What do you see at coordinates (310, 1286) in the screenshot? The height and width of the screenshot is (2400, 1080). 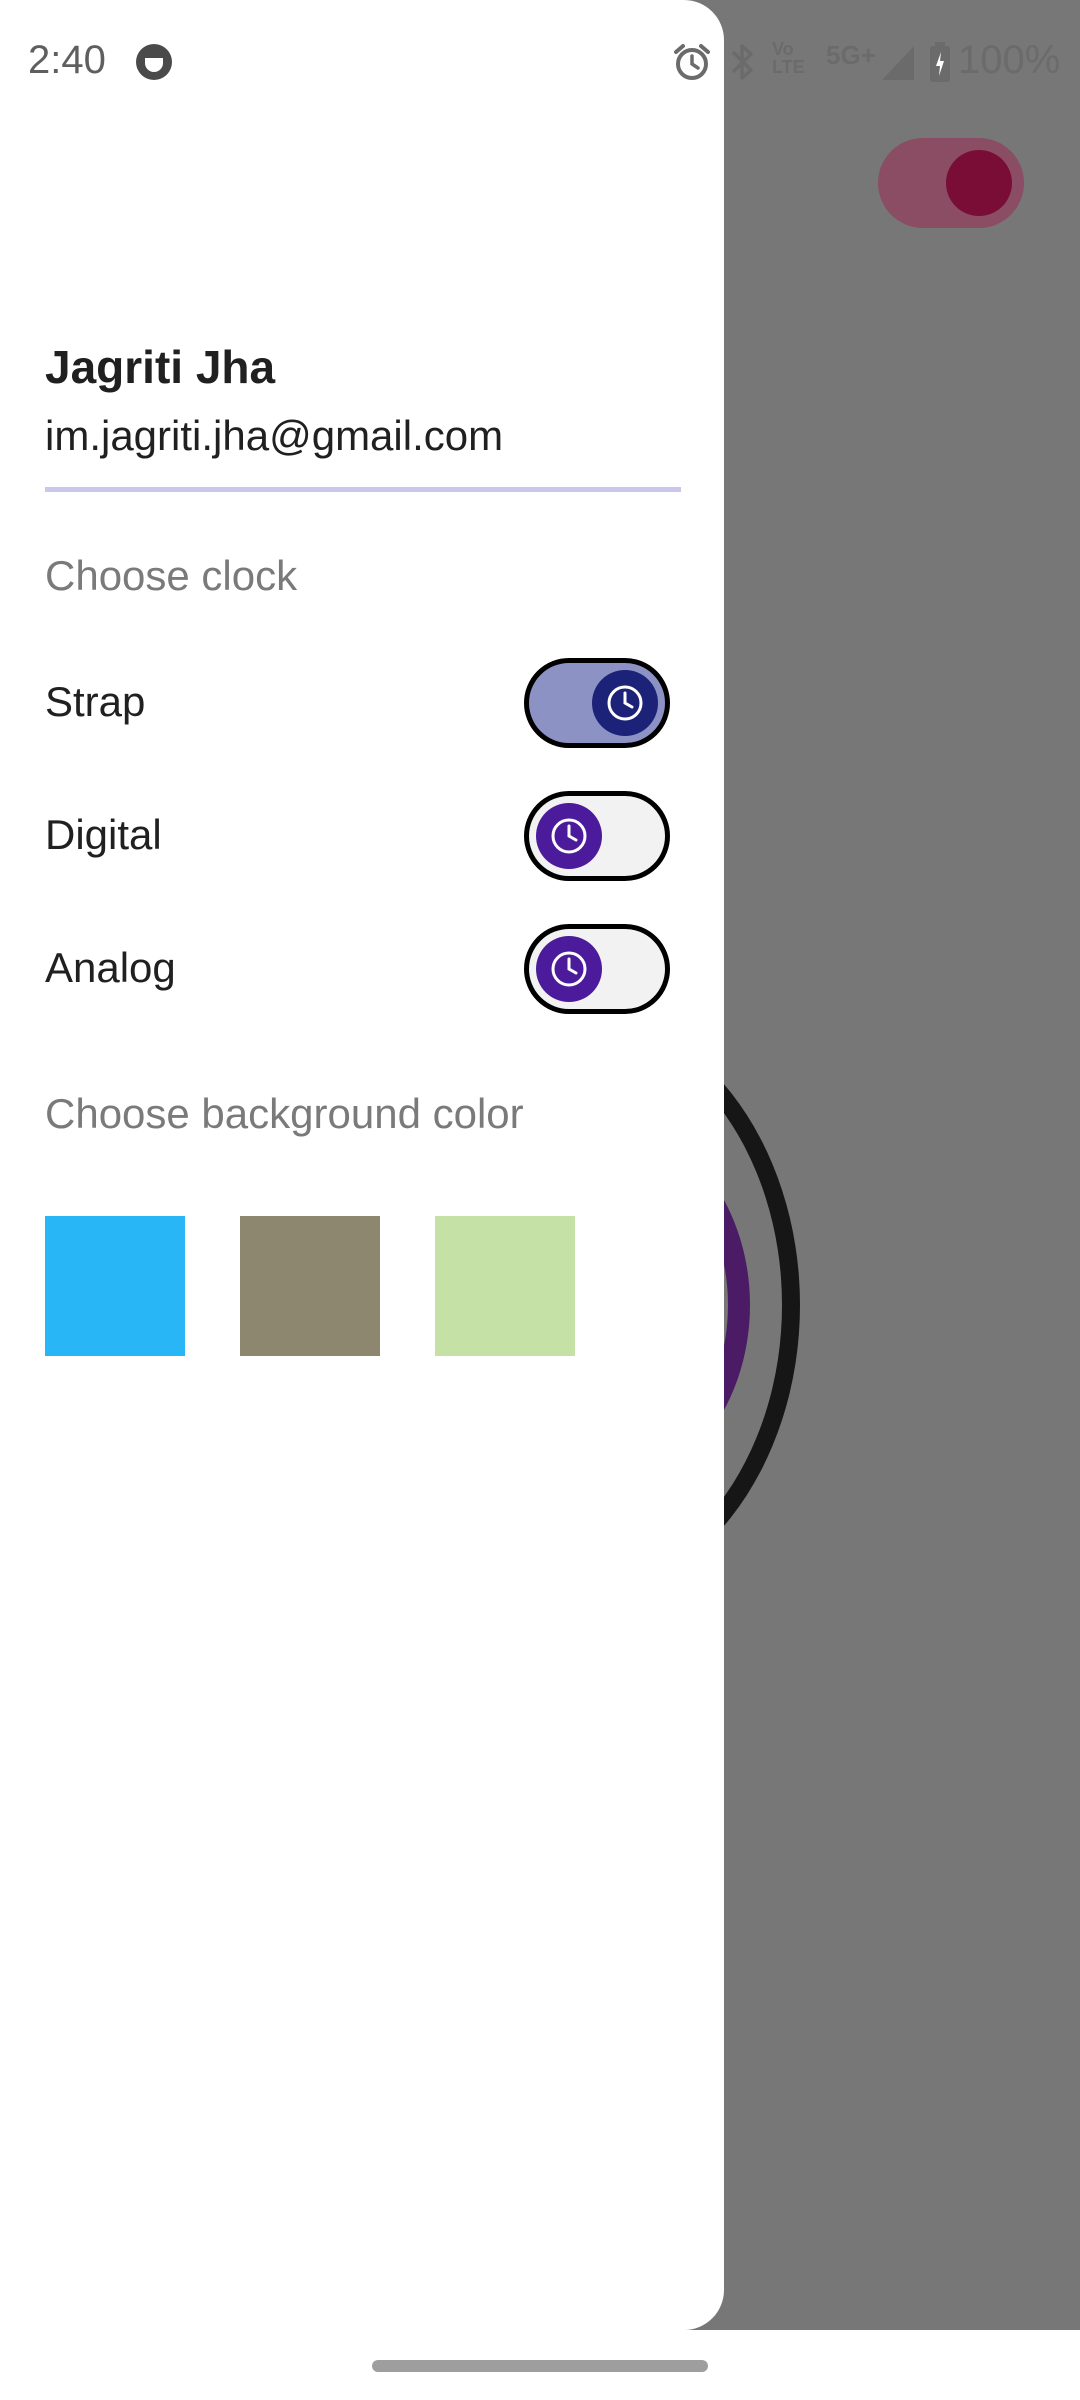 I see `color-swatch-khaki` at bounding box center [310, 1286].